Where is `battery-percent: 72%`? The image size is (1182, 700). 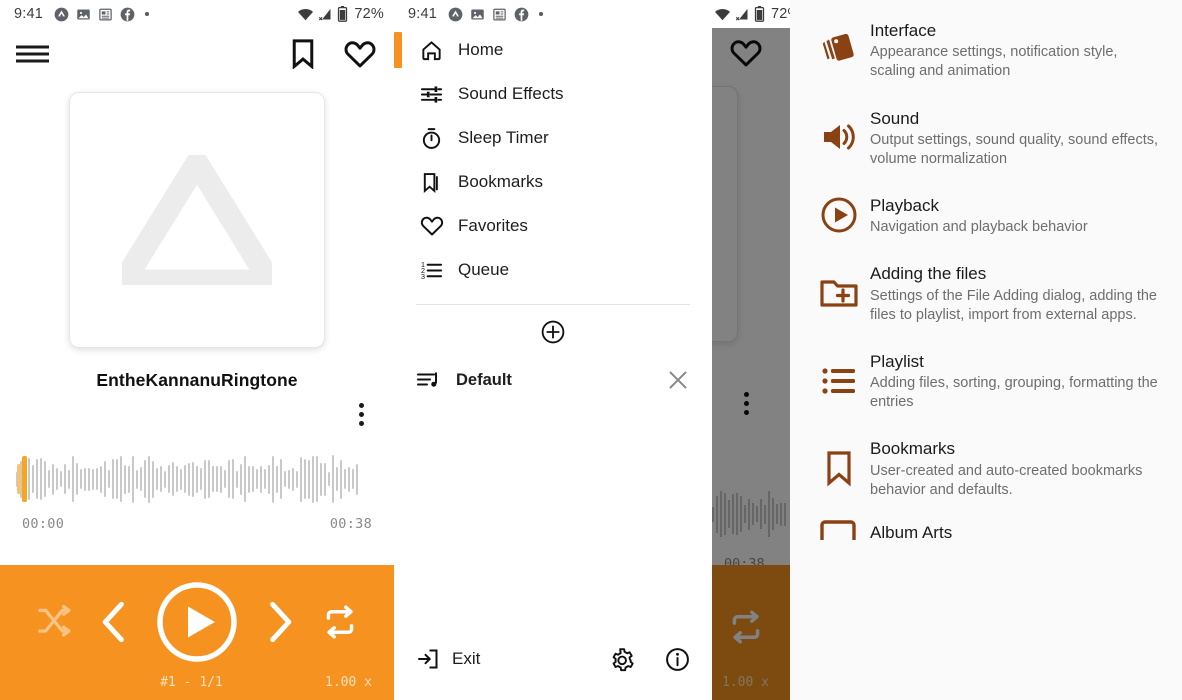
battery-percent: 72% is located at coordinates (780, 14).